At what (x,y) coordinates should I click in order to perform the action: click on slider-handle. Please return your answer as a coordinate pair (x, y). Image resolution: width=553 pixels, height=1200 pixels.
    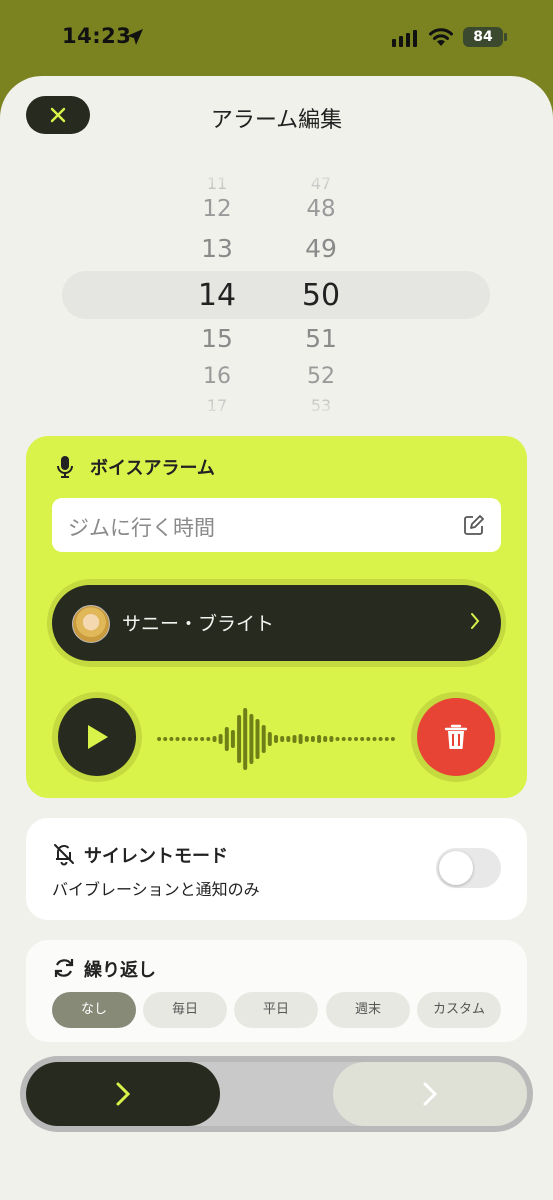
    Looking at the image, I should click on (123, 1094).